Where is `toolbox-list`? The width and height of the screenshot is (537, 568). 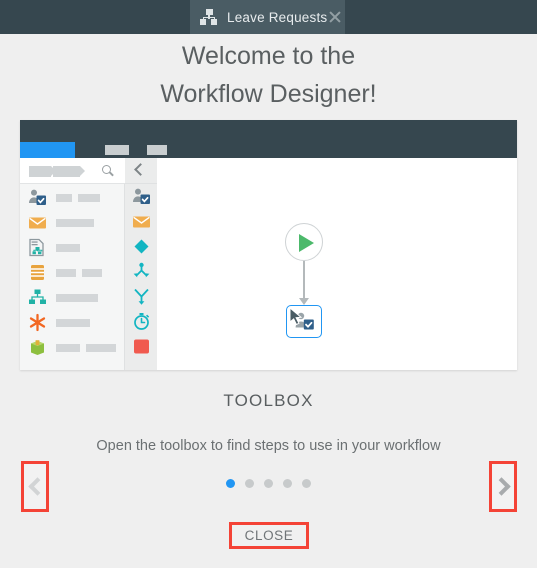 toolbox-list is located at coordinates (72, 272).